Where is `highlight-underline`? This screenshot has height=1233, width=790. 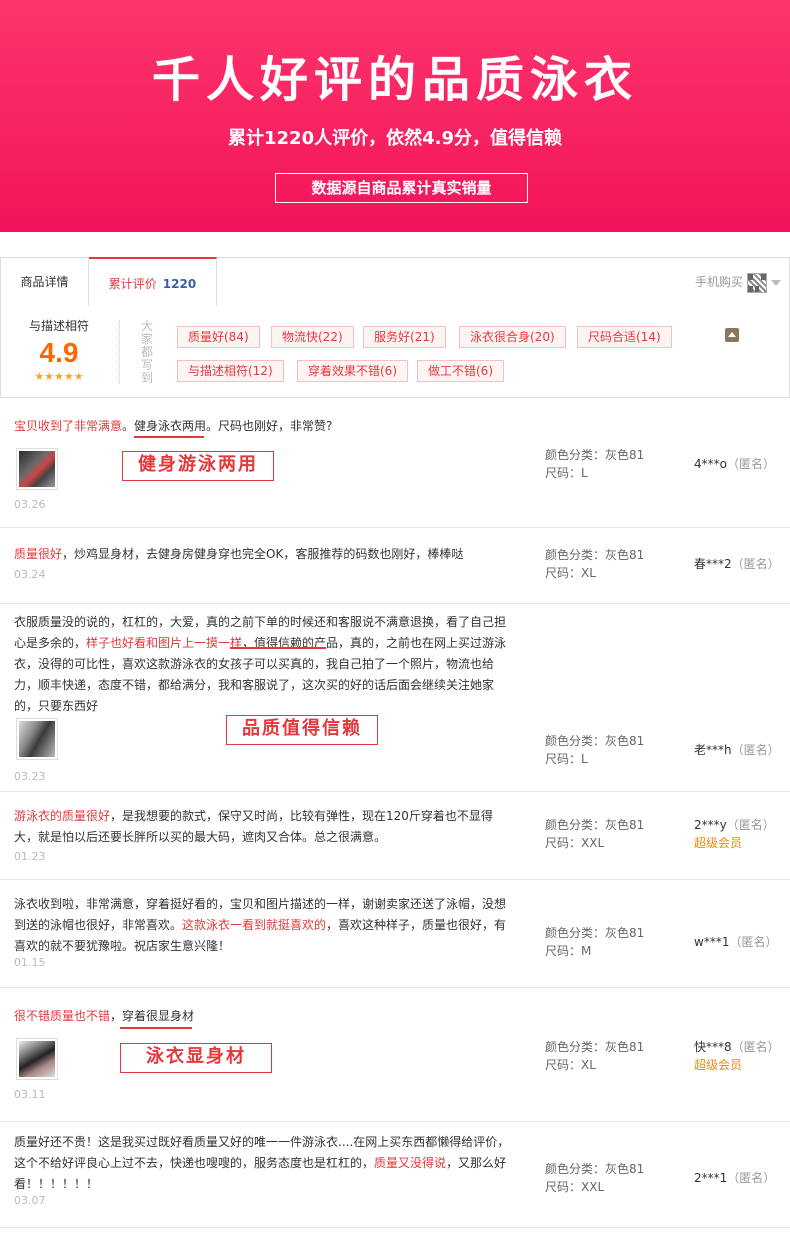 highlight-underline is located at coordinates (156, 1028).